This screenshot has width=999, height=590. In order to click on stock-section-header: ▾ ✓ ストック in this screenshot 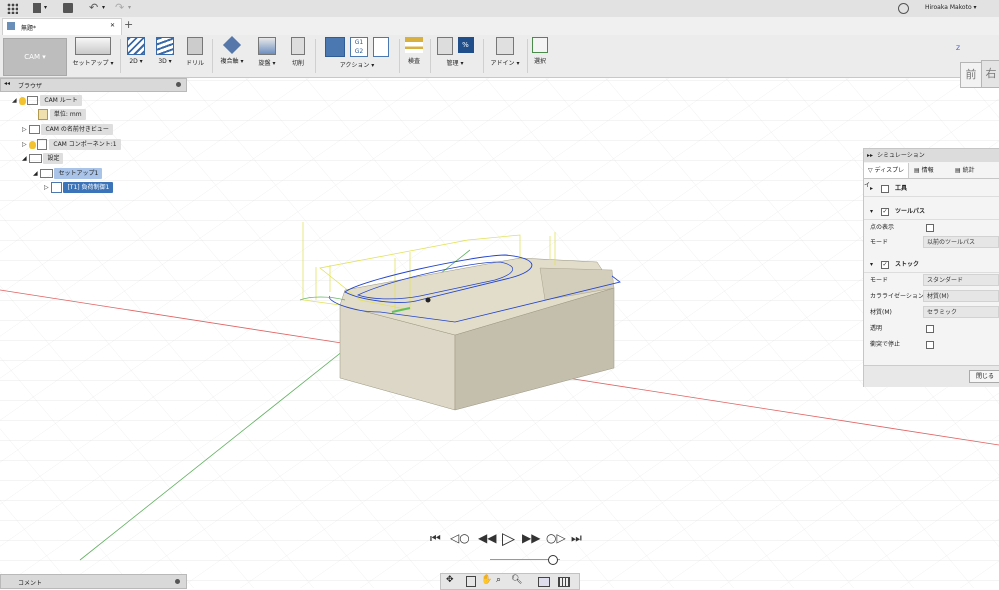, I will do `click(931, 265)`.